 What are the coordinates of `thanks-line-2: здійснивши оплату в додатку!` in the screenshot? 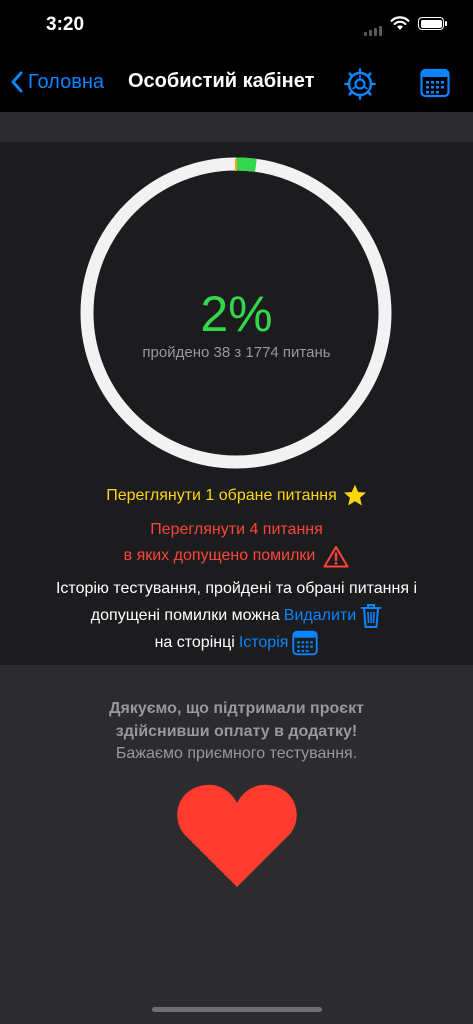 It's located at (236, 731).